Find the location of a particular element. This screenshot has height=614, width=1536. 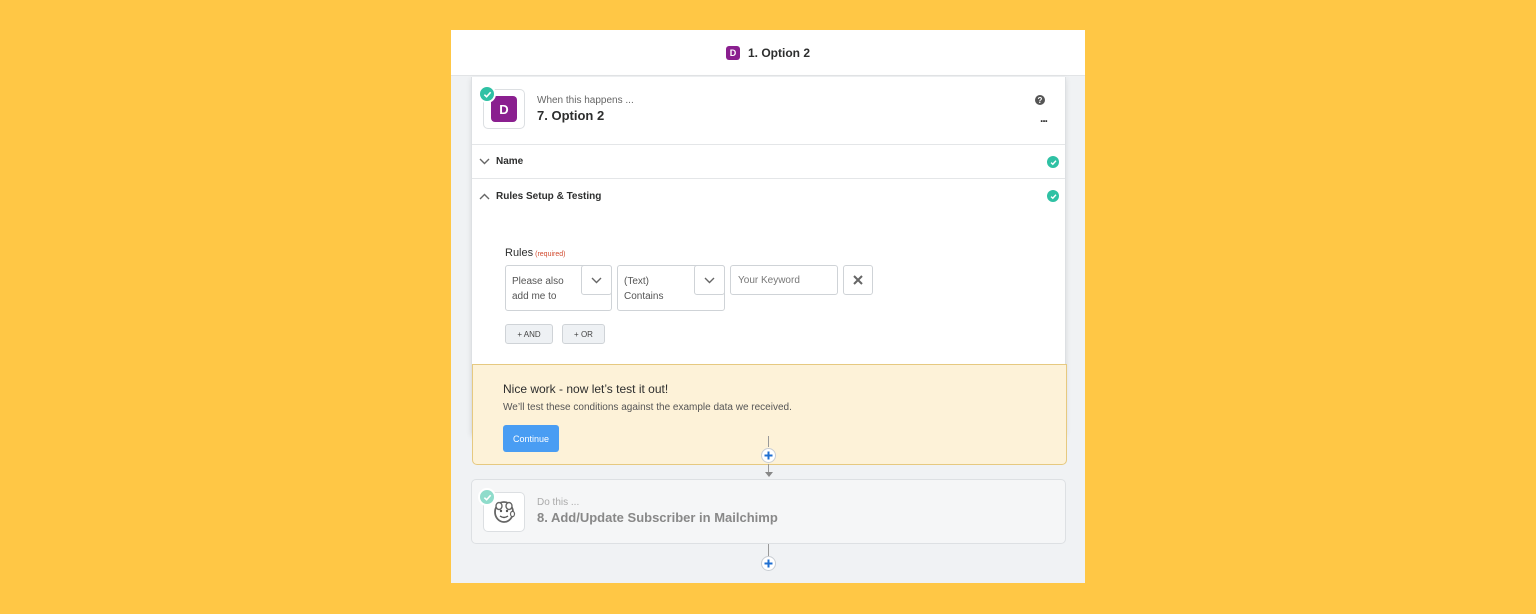

section-name: Name is located at coordinates (768, 162).